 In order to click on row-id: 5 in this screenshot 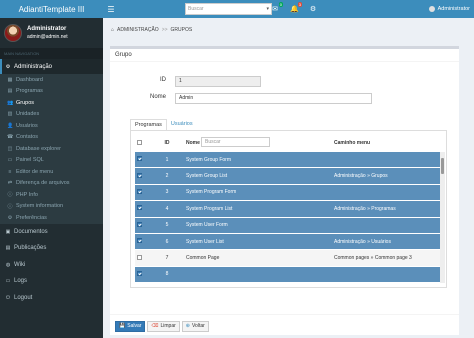, I will do `click(167, 225)`.